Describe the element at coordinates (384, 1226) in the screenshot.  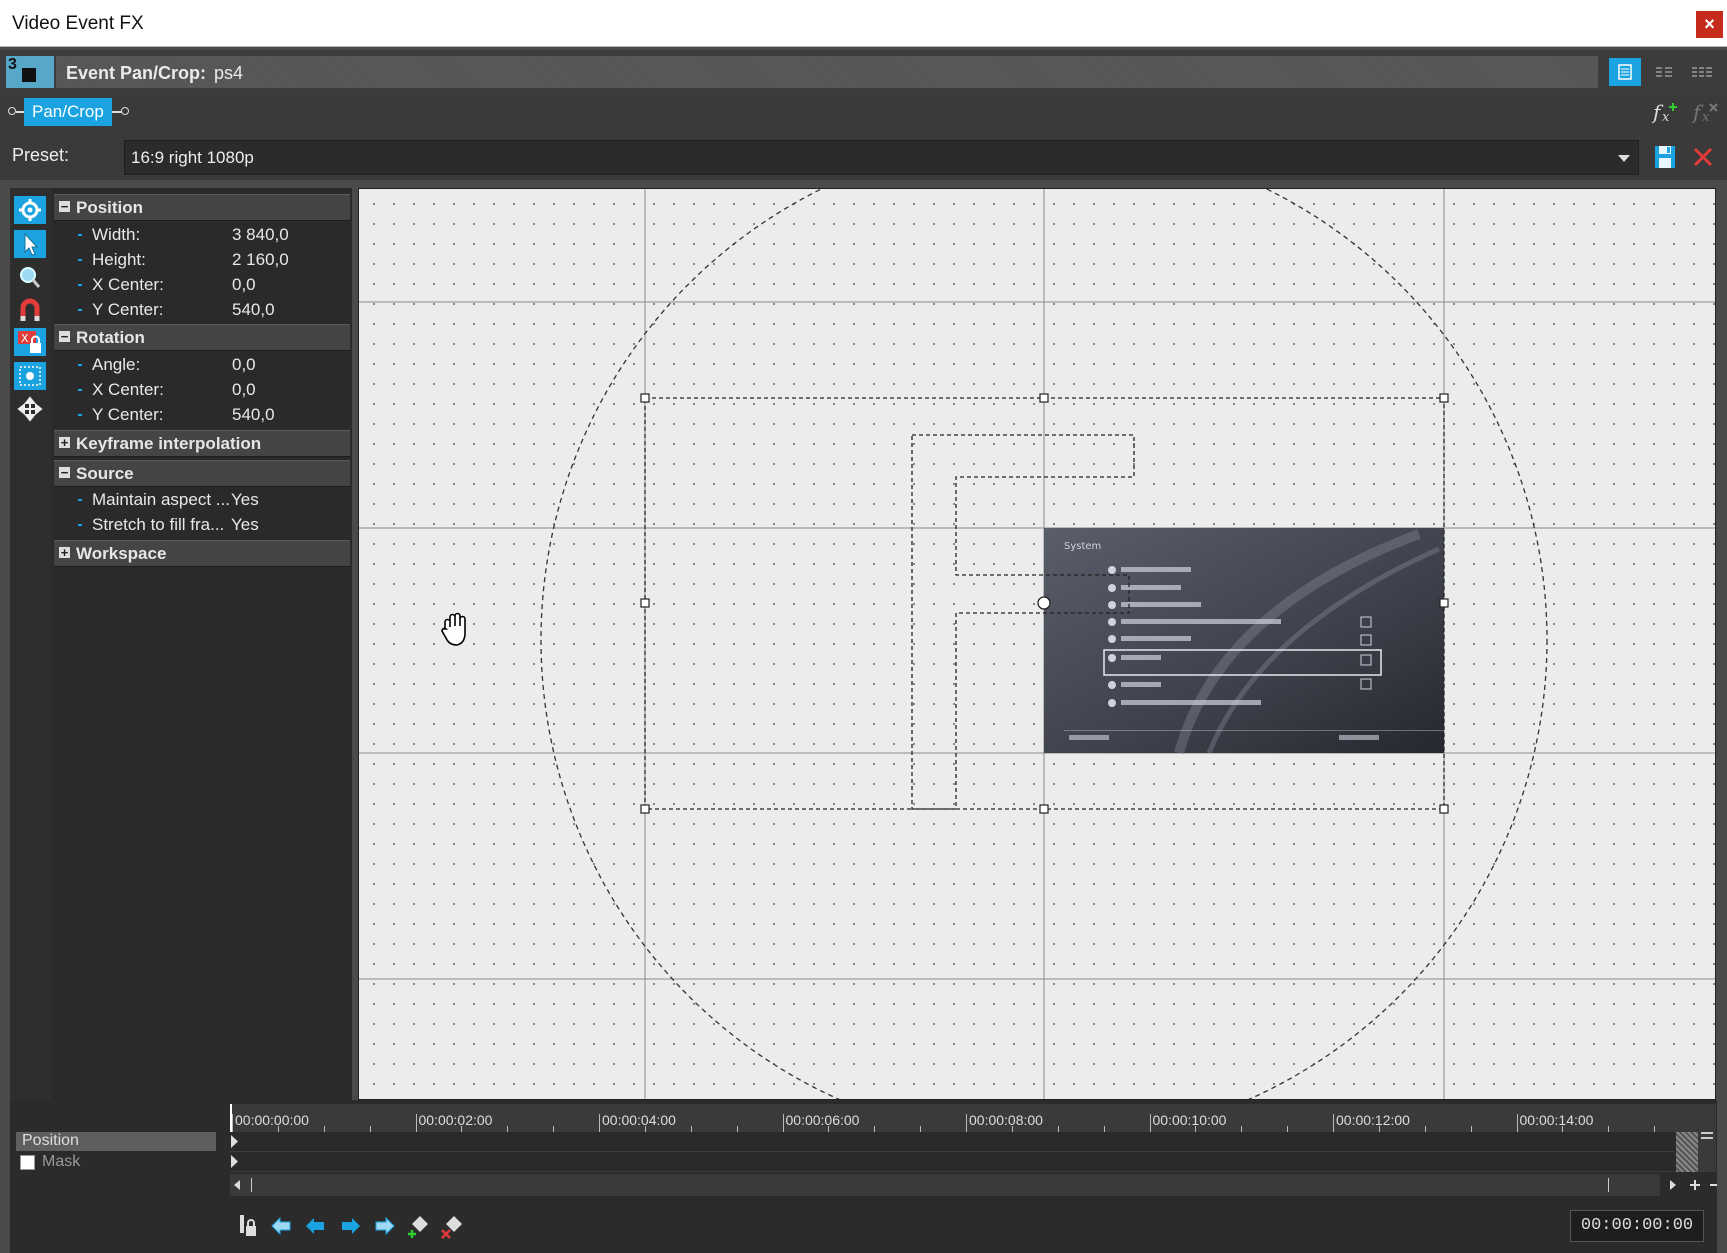
I see `last-keyframe-icon` at that location.